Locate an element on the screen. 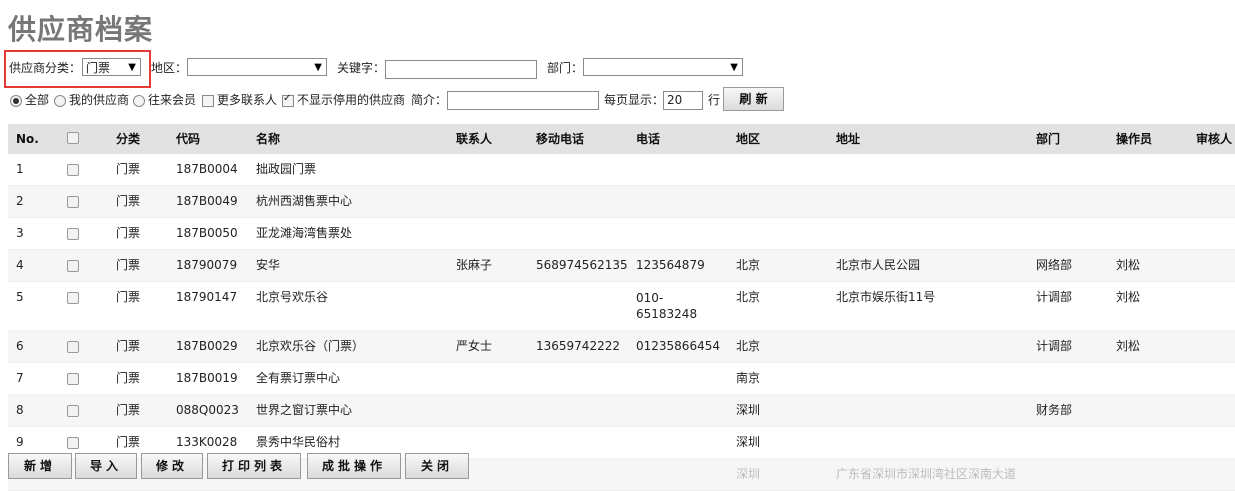 The image size is (1235, 491). per-page-label: 每页显示： is located at coordinates (634, 100).